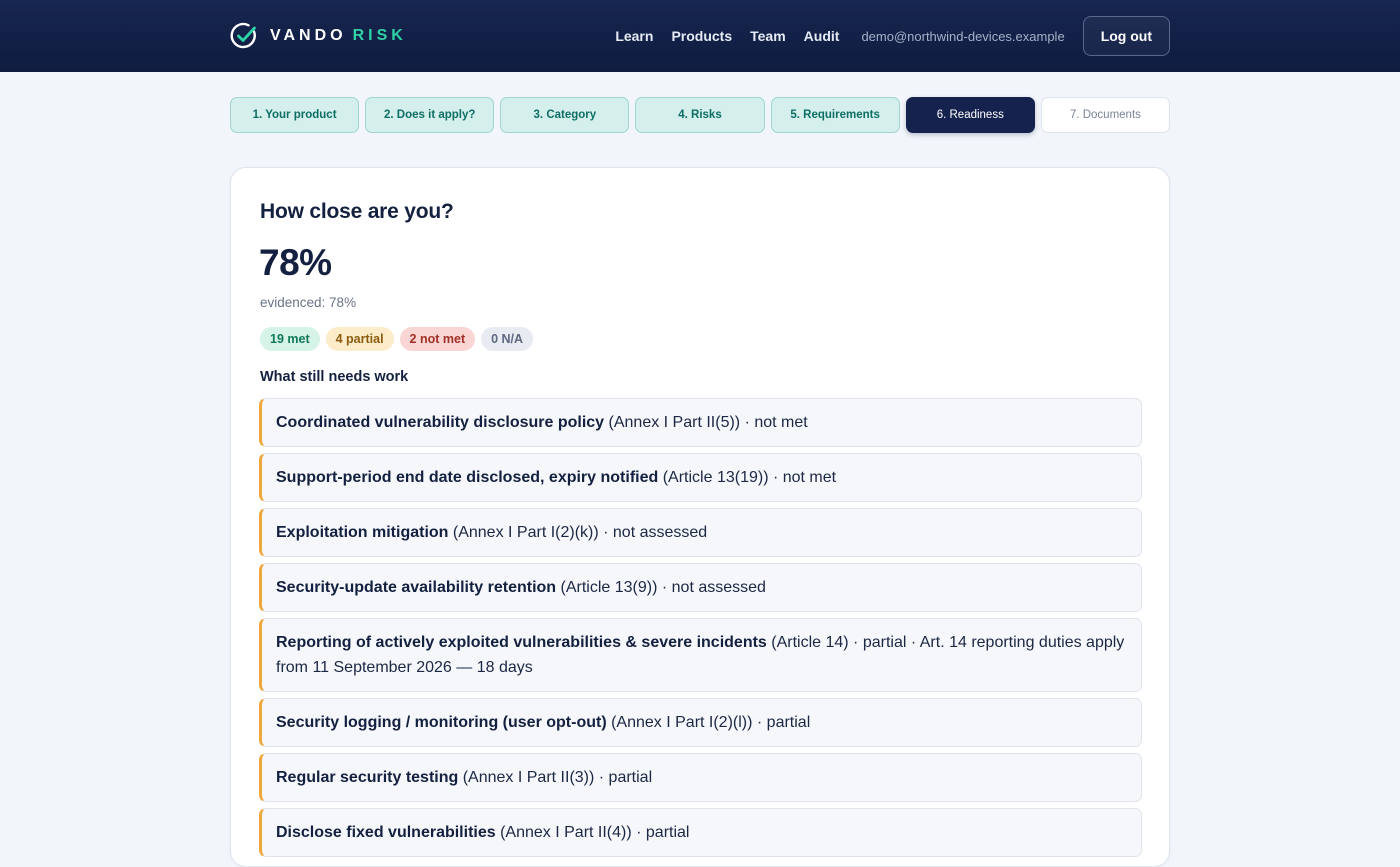  What do you see at coordinates (416, 587) in the screenshot?
I see `item-name: Security-update availability retention` at bounding box center [416, 587].